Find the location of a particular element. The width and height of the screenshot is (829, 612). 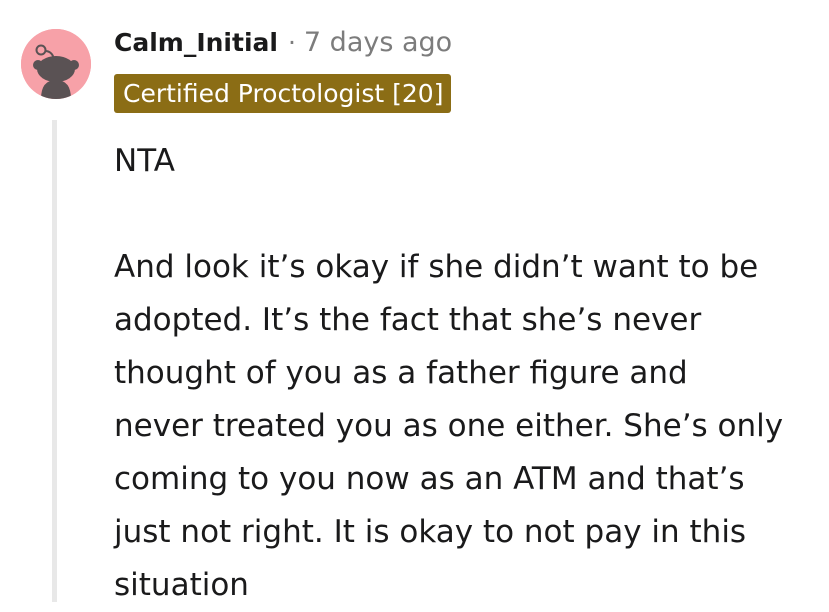

timestamp-link: 7 days ago is located at coordinates (378, 42).